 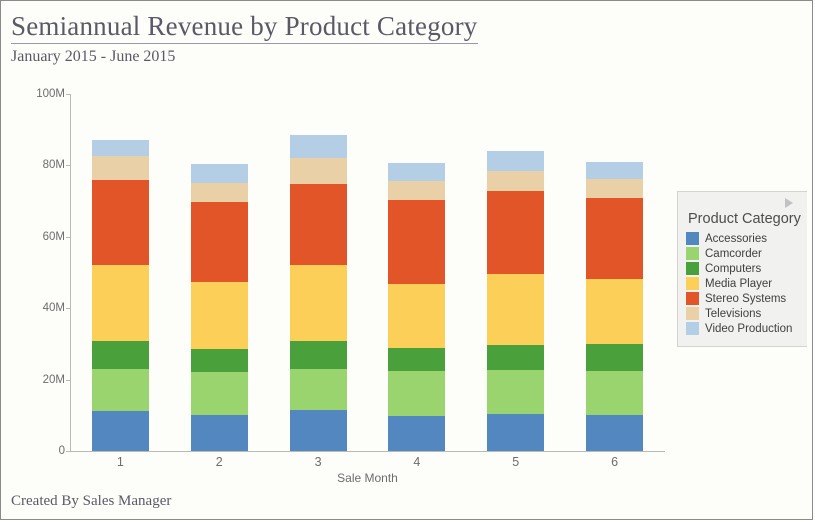 What do you see at coordinates (417, 462) in the screenshot?
I see `x-axis-tick-label: 4` at bounding box center [417, 462].